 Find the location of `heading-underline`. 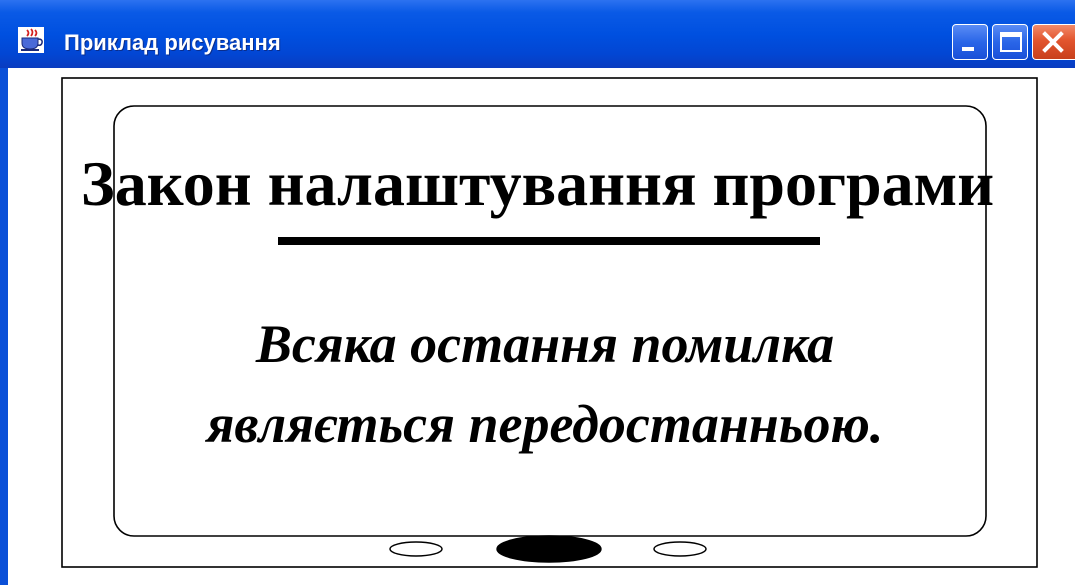

heading-underline is located at coordinates (549, 241).